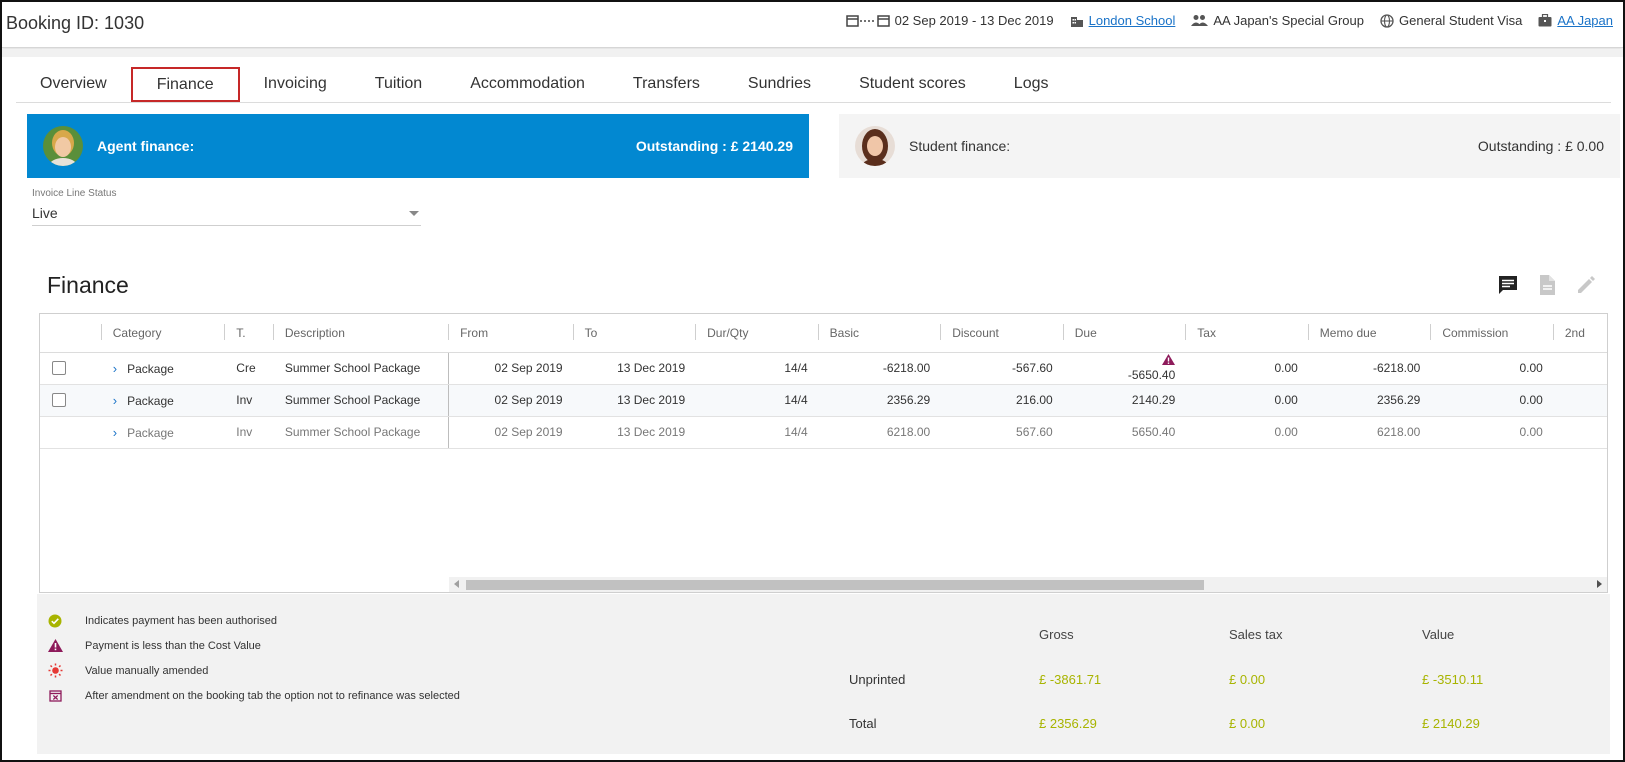  I want to click on tab-sundries: Sundries, so click(779, 84).